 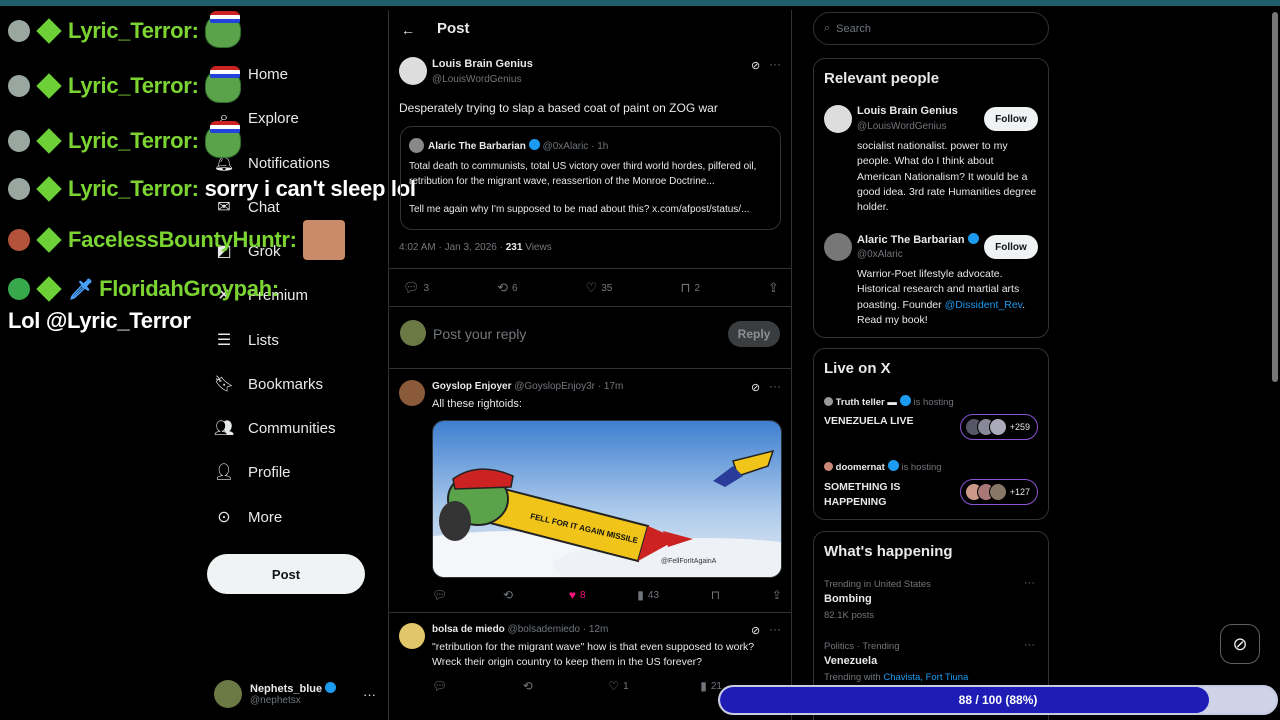 I want to click on profile-icon: 👤︎, so click(x=224, y=472).